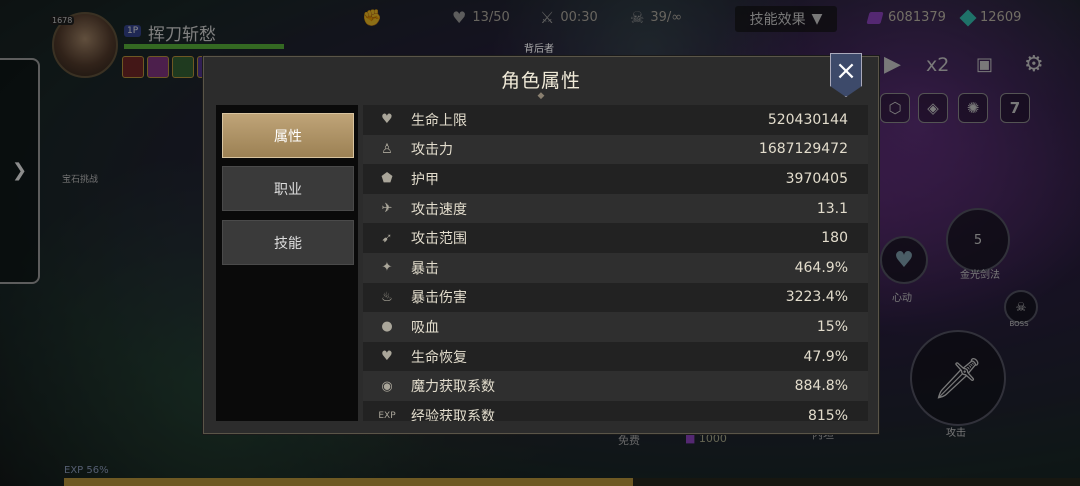 This screenshot has height=486, width=1080. What do you see at coordinates (540, 80) in the screenshot?
I see `dialog-title: 角色属性` at bounding box center [540, 80].